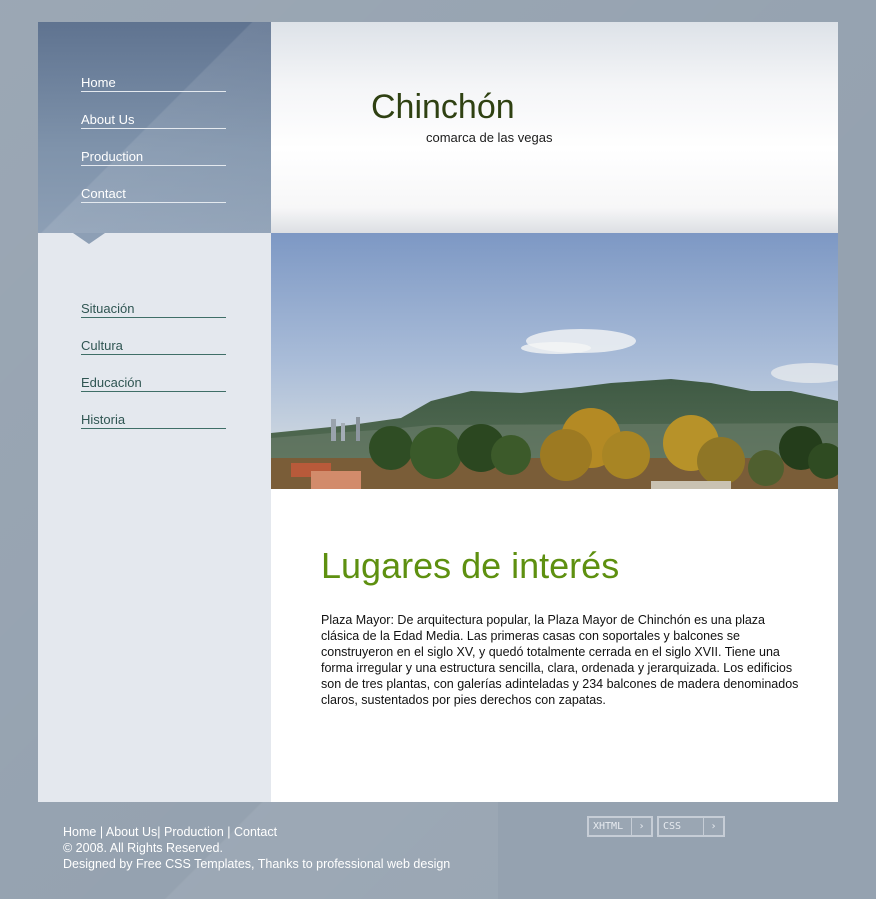 Image resolution: width=876 pixels, height=899 pixels. I want to click on footer-link-home: Home, so click(79, 832).